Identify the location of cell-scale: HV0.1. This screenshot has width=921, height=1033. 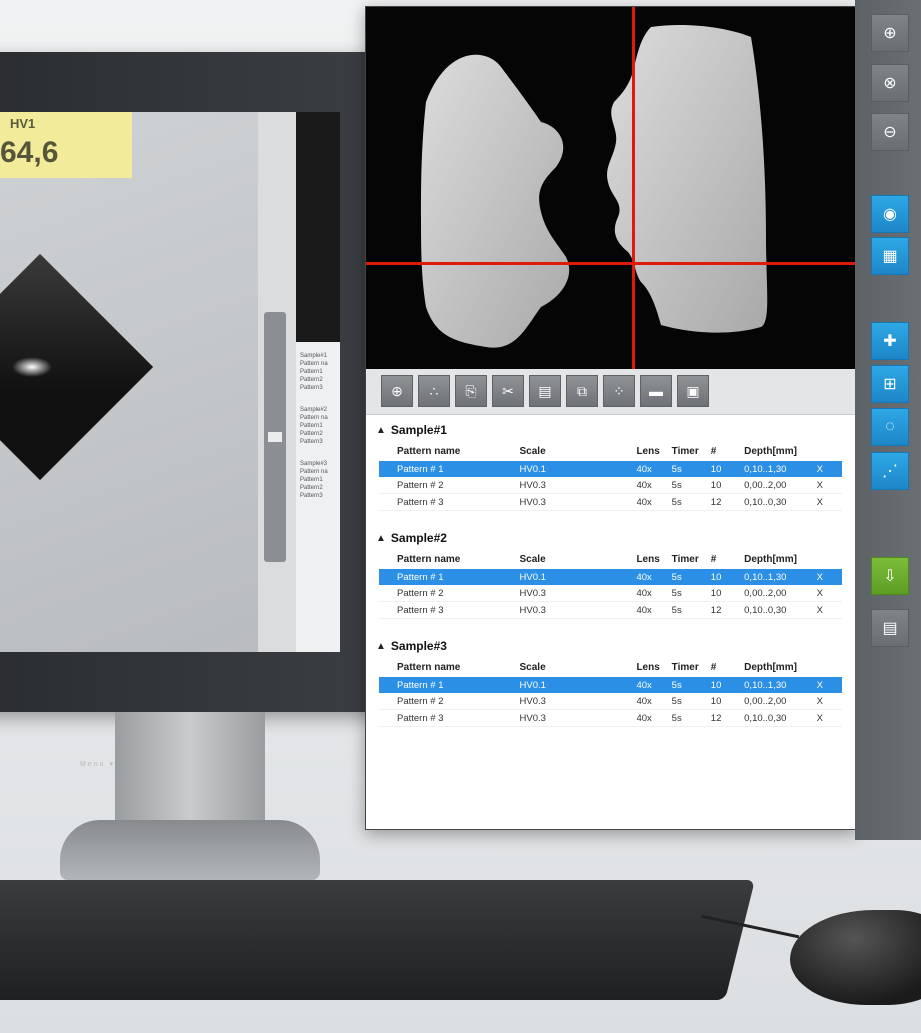
(567, 469).